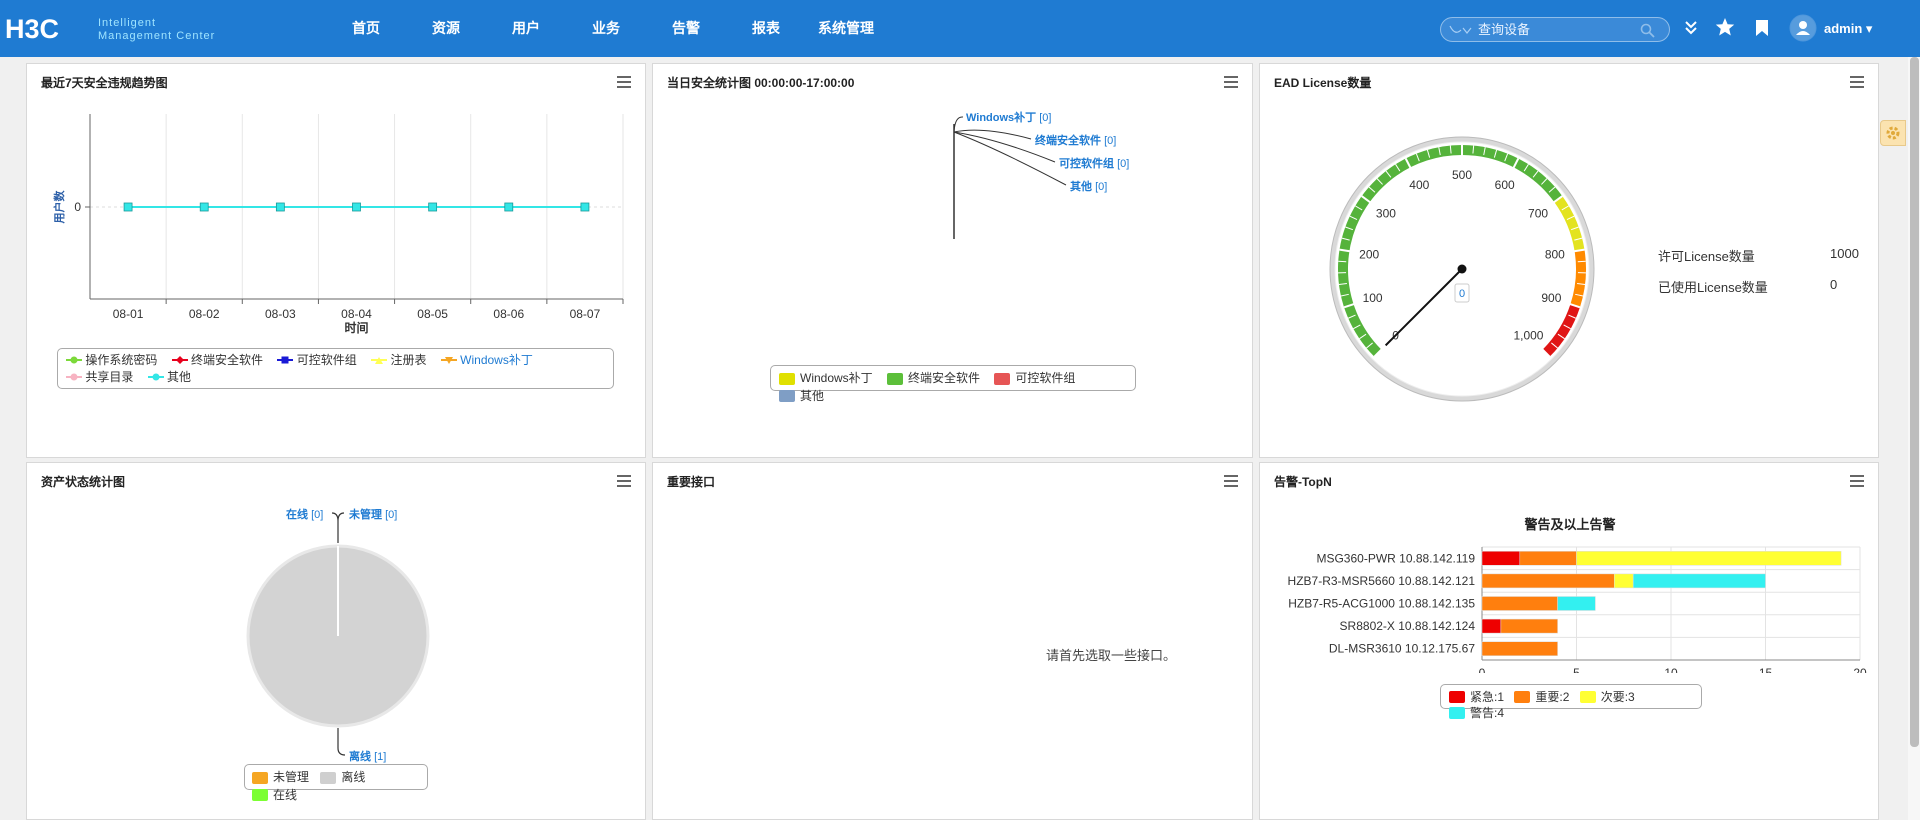 The width and height of the screenshot is (1920, 820). What do you see at coordinates (1094, 163) in the screenshot?
I see `pie-label: 可控软件组 [0]` at bounding box center [1094, 163].